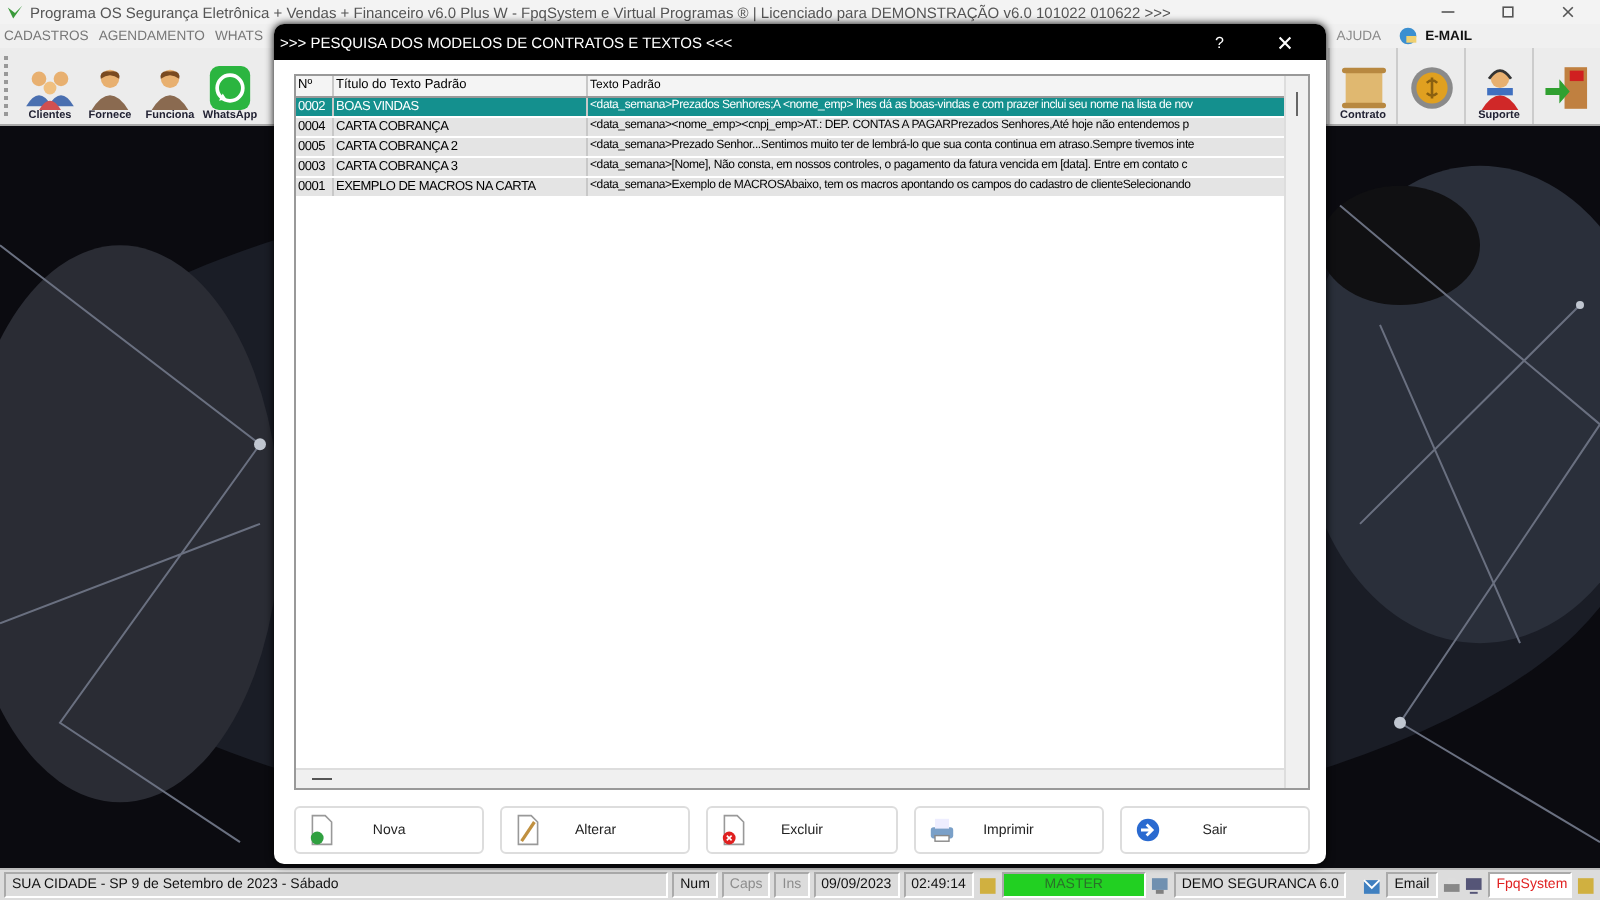  I want to click on globe-mail-icon, so click(1407, 36).